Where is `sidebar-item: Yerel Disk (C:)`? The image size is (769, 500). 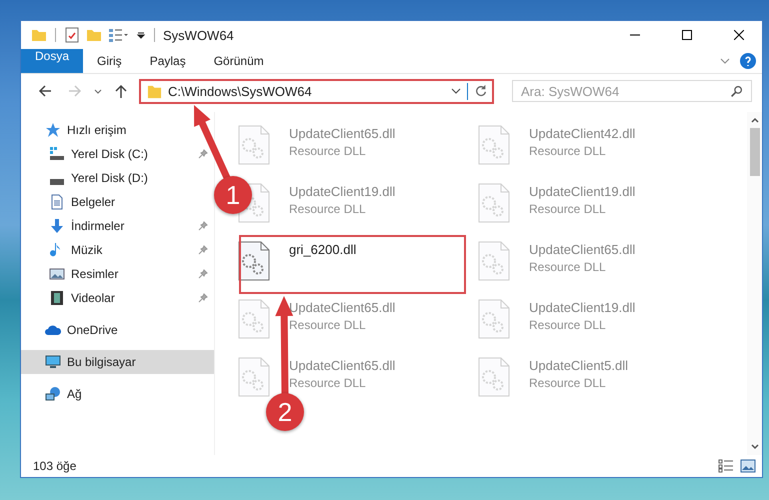 sidebar-item: Yerel Disk (C:) is located at coordinates (117, 154).